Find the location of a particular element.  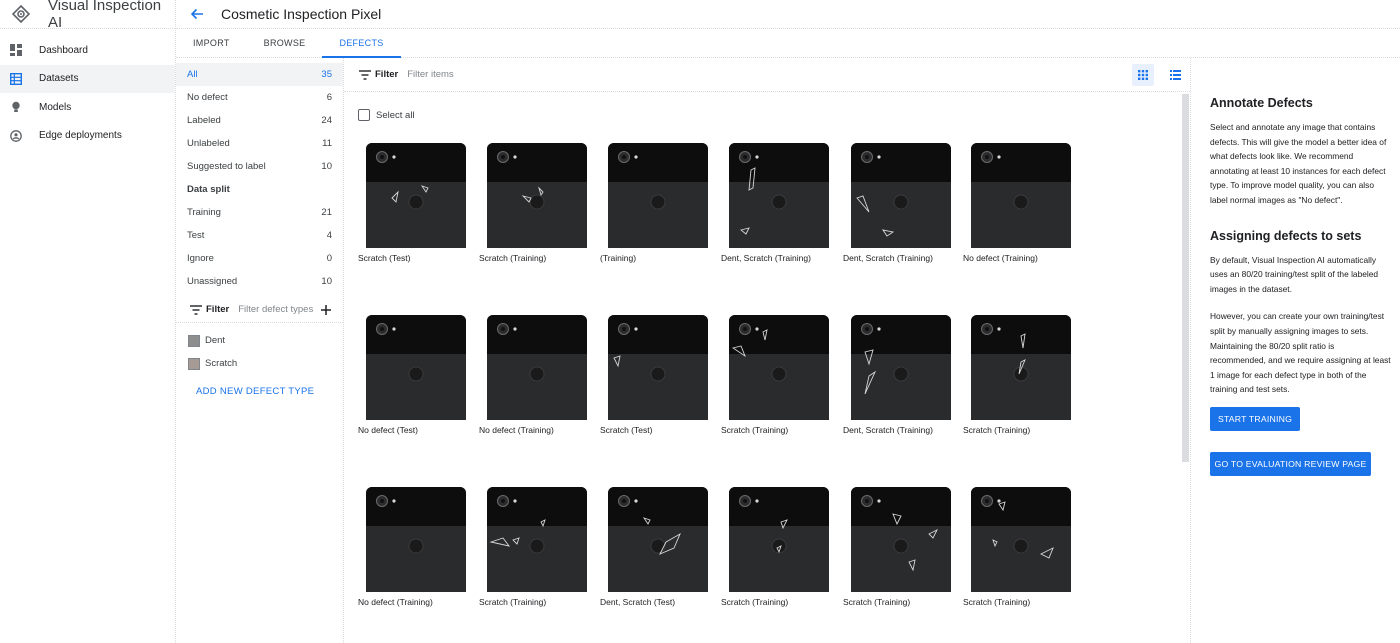

filter-row-training: Training 21 is located at coordinates (259, 212).